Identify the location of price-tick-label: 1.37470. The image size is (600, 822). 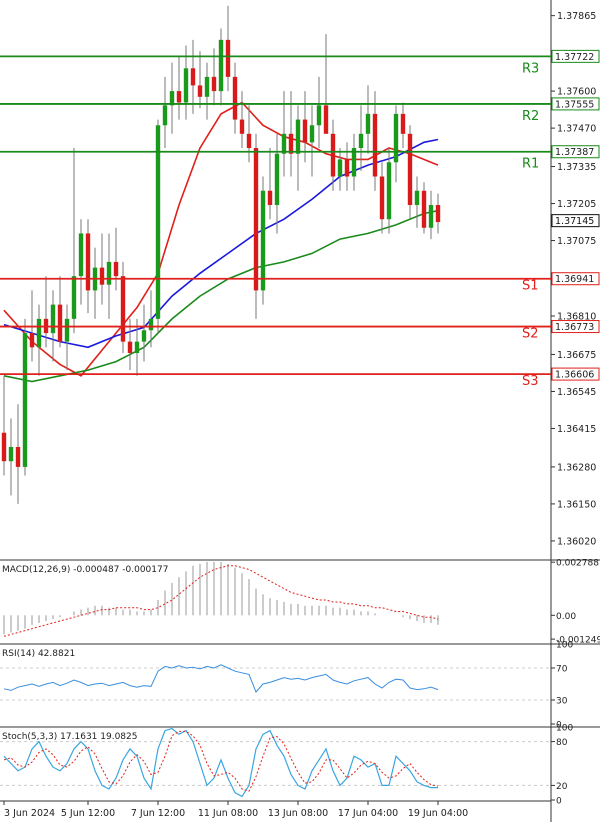
(576, 129).